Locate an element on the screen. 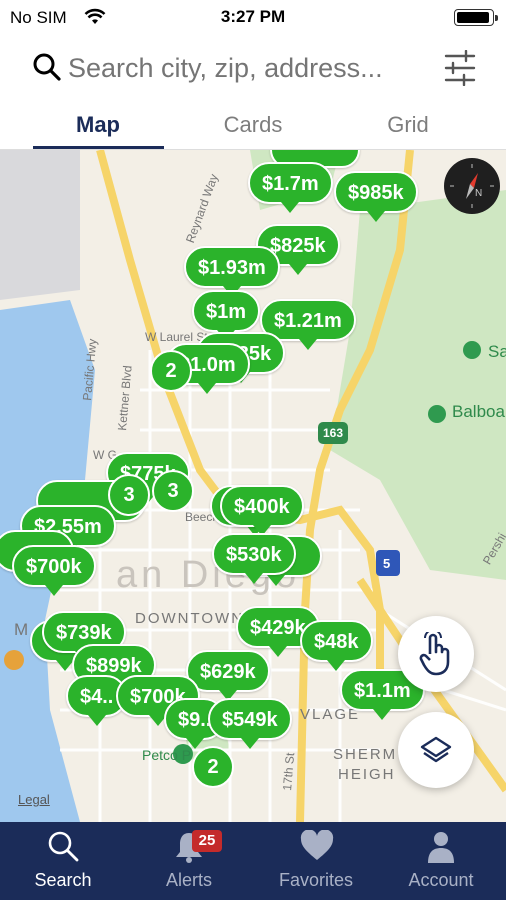 The image size is (506, 900). map-label-m: M is located at coordinates (21, 629).